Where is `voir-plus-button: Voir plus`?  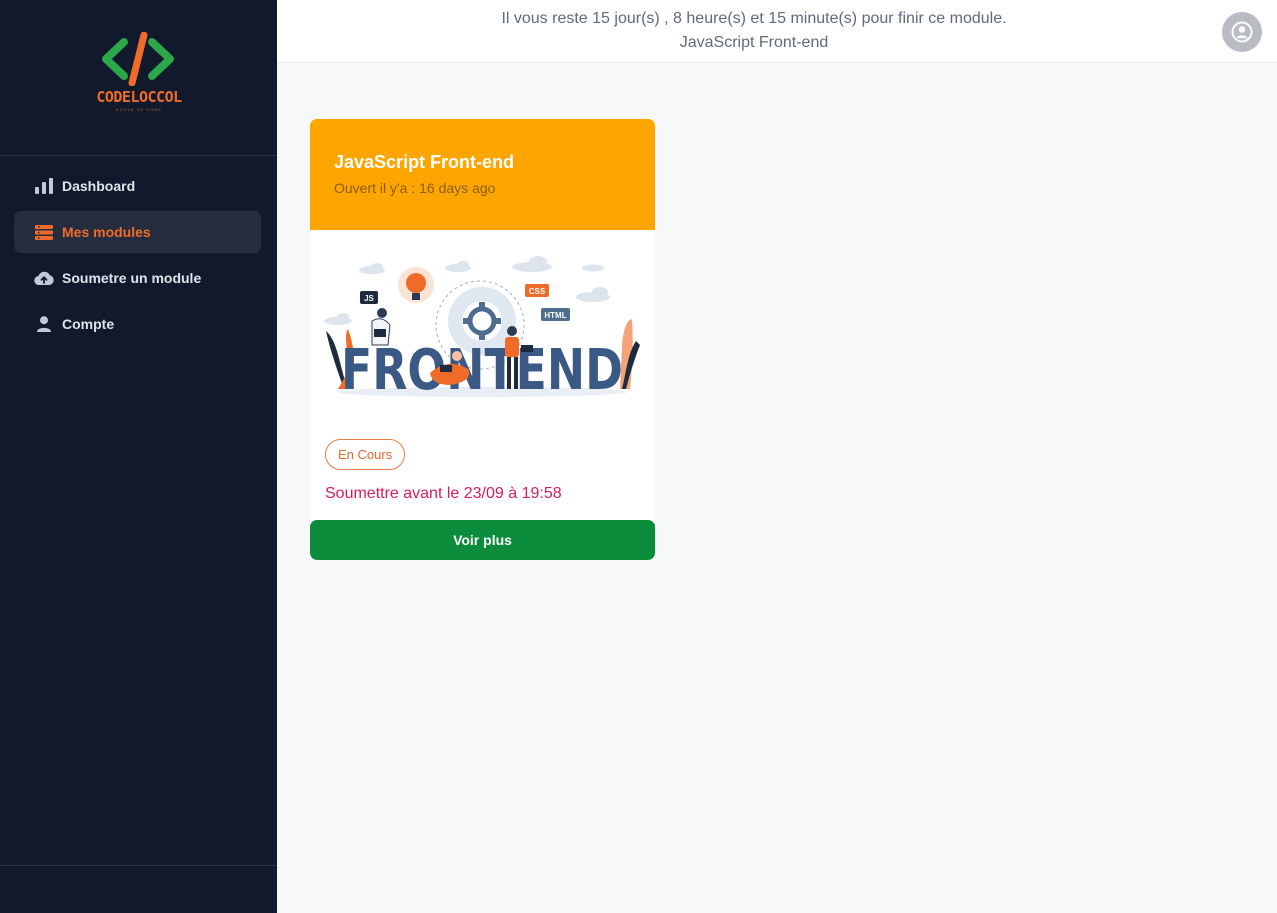
voir-plus-button: Voir plus is located at coordinates (482, 540).